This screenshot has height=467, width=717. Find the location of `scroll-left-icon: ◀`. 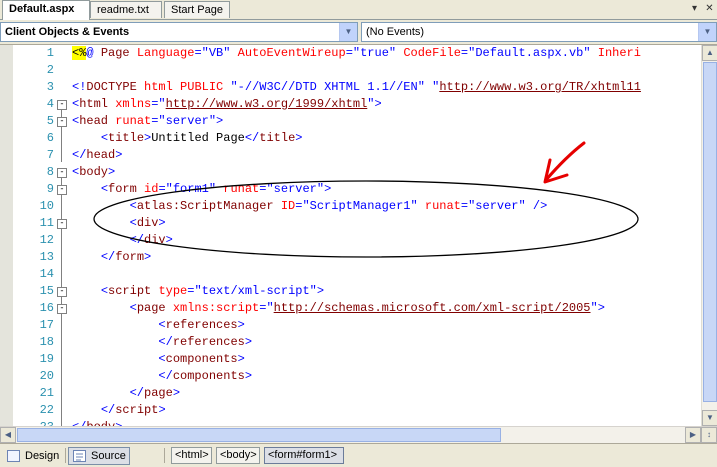

scroll-left-icon: ◀ is located at coordinates (8, 435).